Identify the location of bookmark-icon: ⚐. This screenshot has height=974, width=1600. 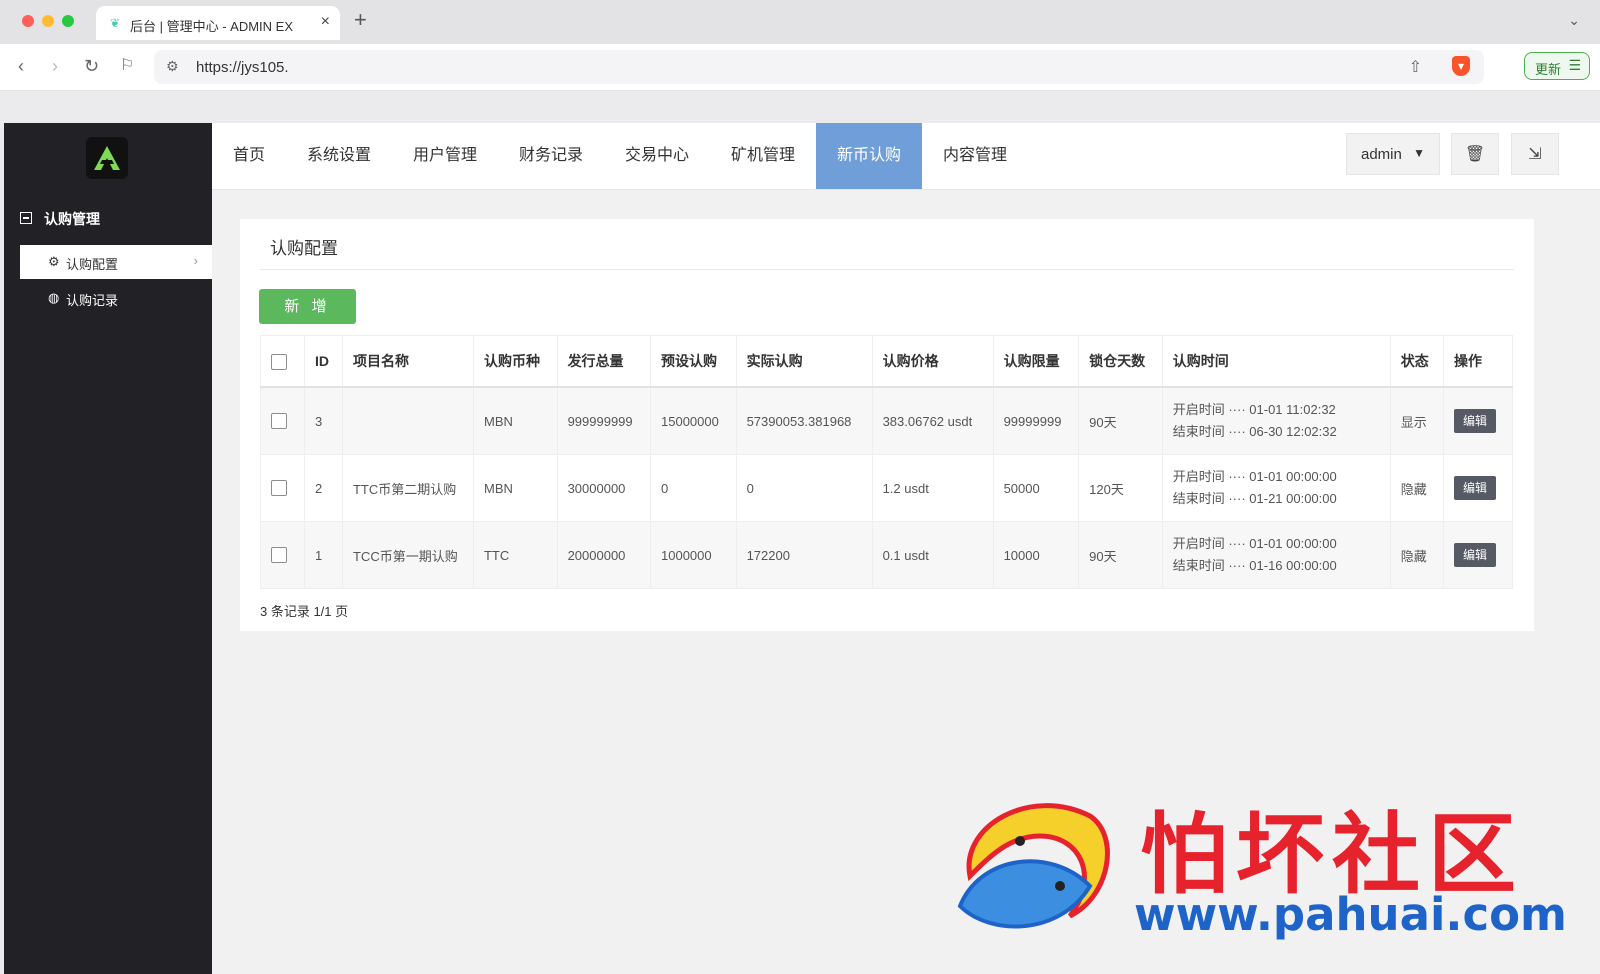
(127, 66).